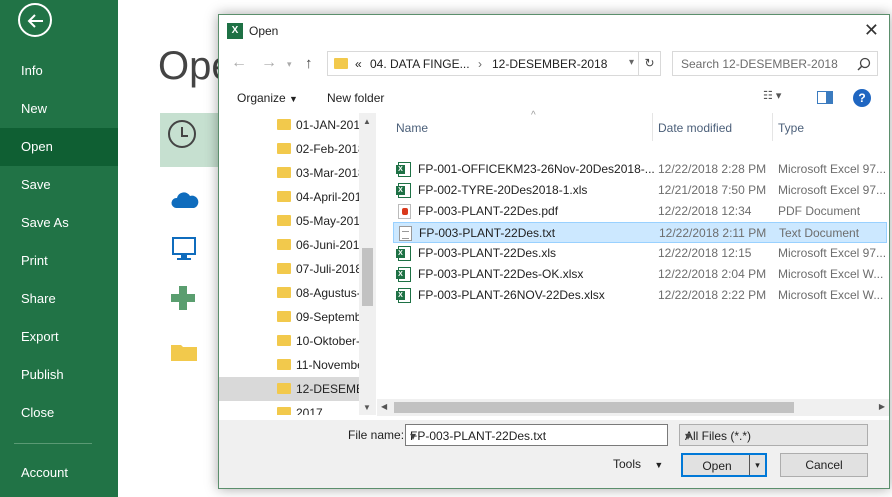  Describe the element at coordinates (35, 20) in the screenshot. I see `back-button` at that location.